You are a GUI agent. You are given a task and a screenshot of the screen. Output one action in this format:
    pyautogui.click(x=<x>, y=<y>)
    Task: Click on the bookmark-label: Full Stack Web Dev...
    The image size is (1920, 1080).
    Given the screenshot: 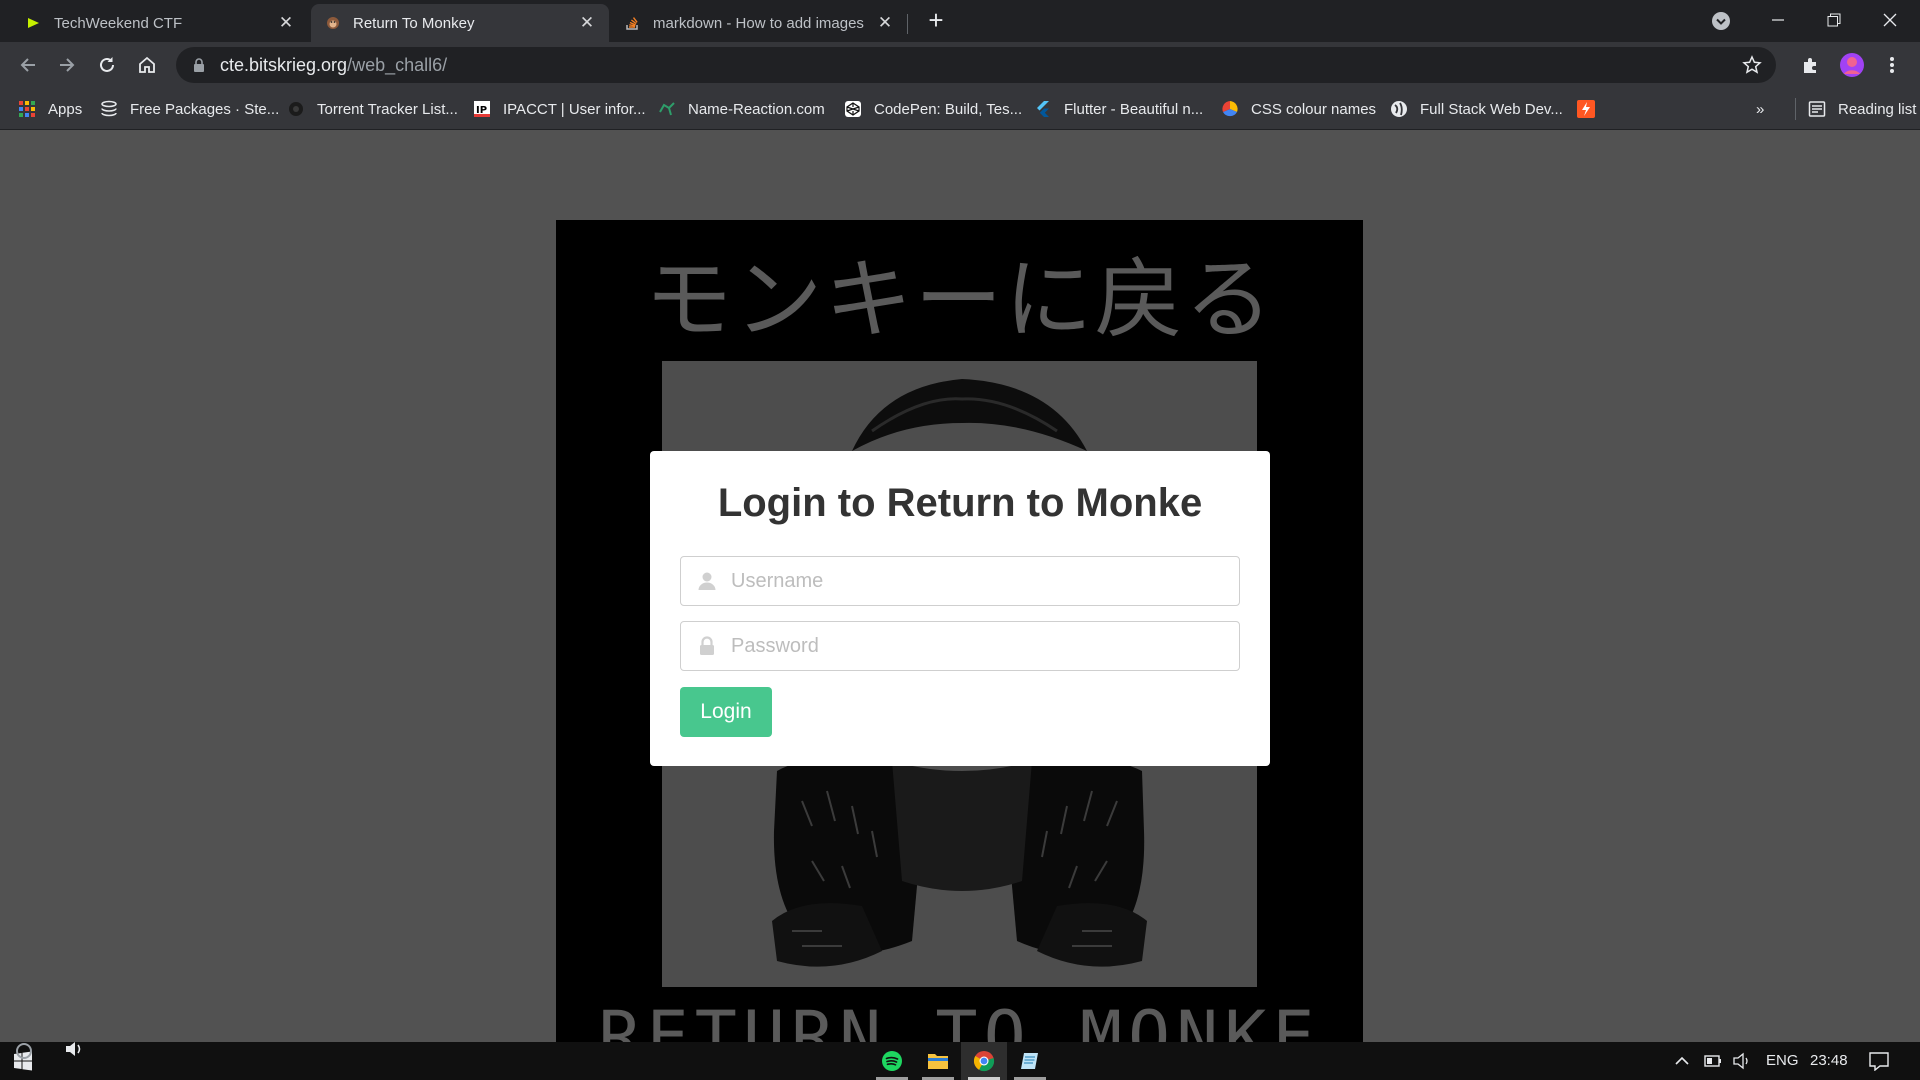 What is the action you would take?
    pyautogui.click(x=1491, y=109)
    